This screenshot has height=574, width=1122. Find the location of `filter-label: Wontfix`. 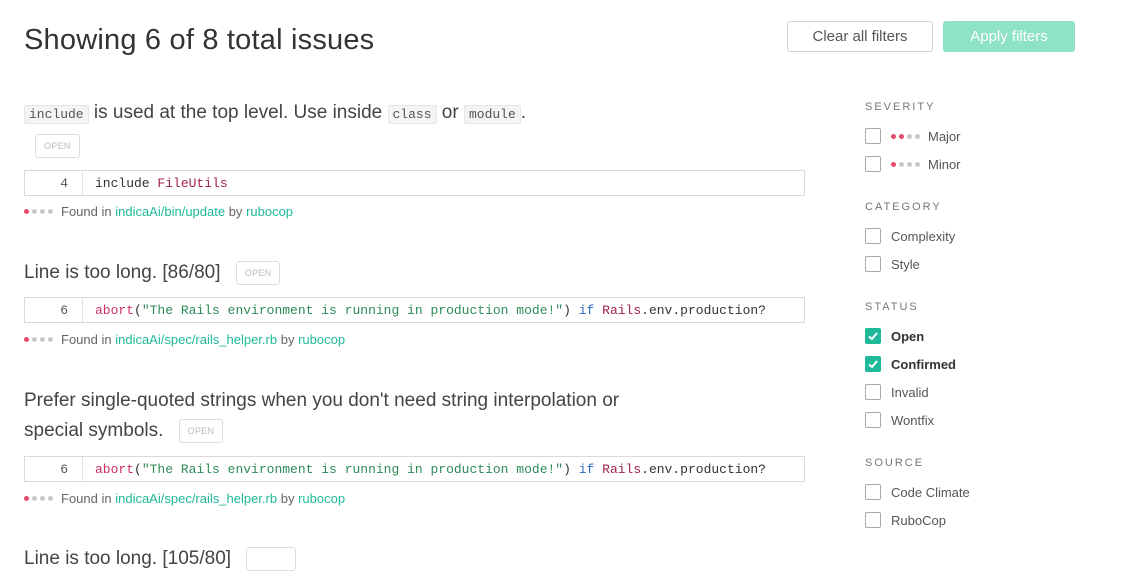

filter-label: Wontfix is located at coordinates (913, 420).